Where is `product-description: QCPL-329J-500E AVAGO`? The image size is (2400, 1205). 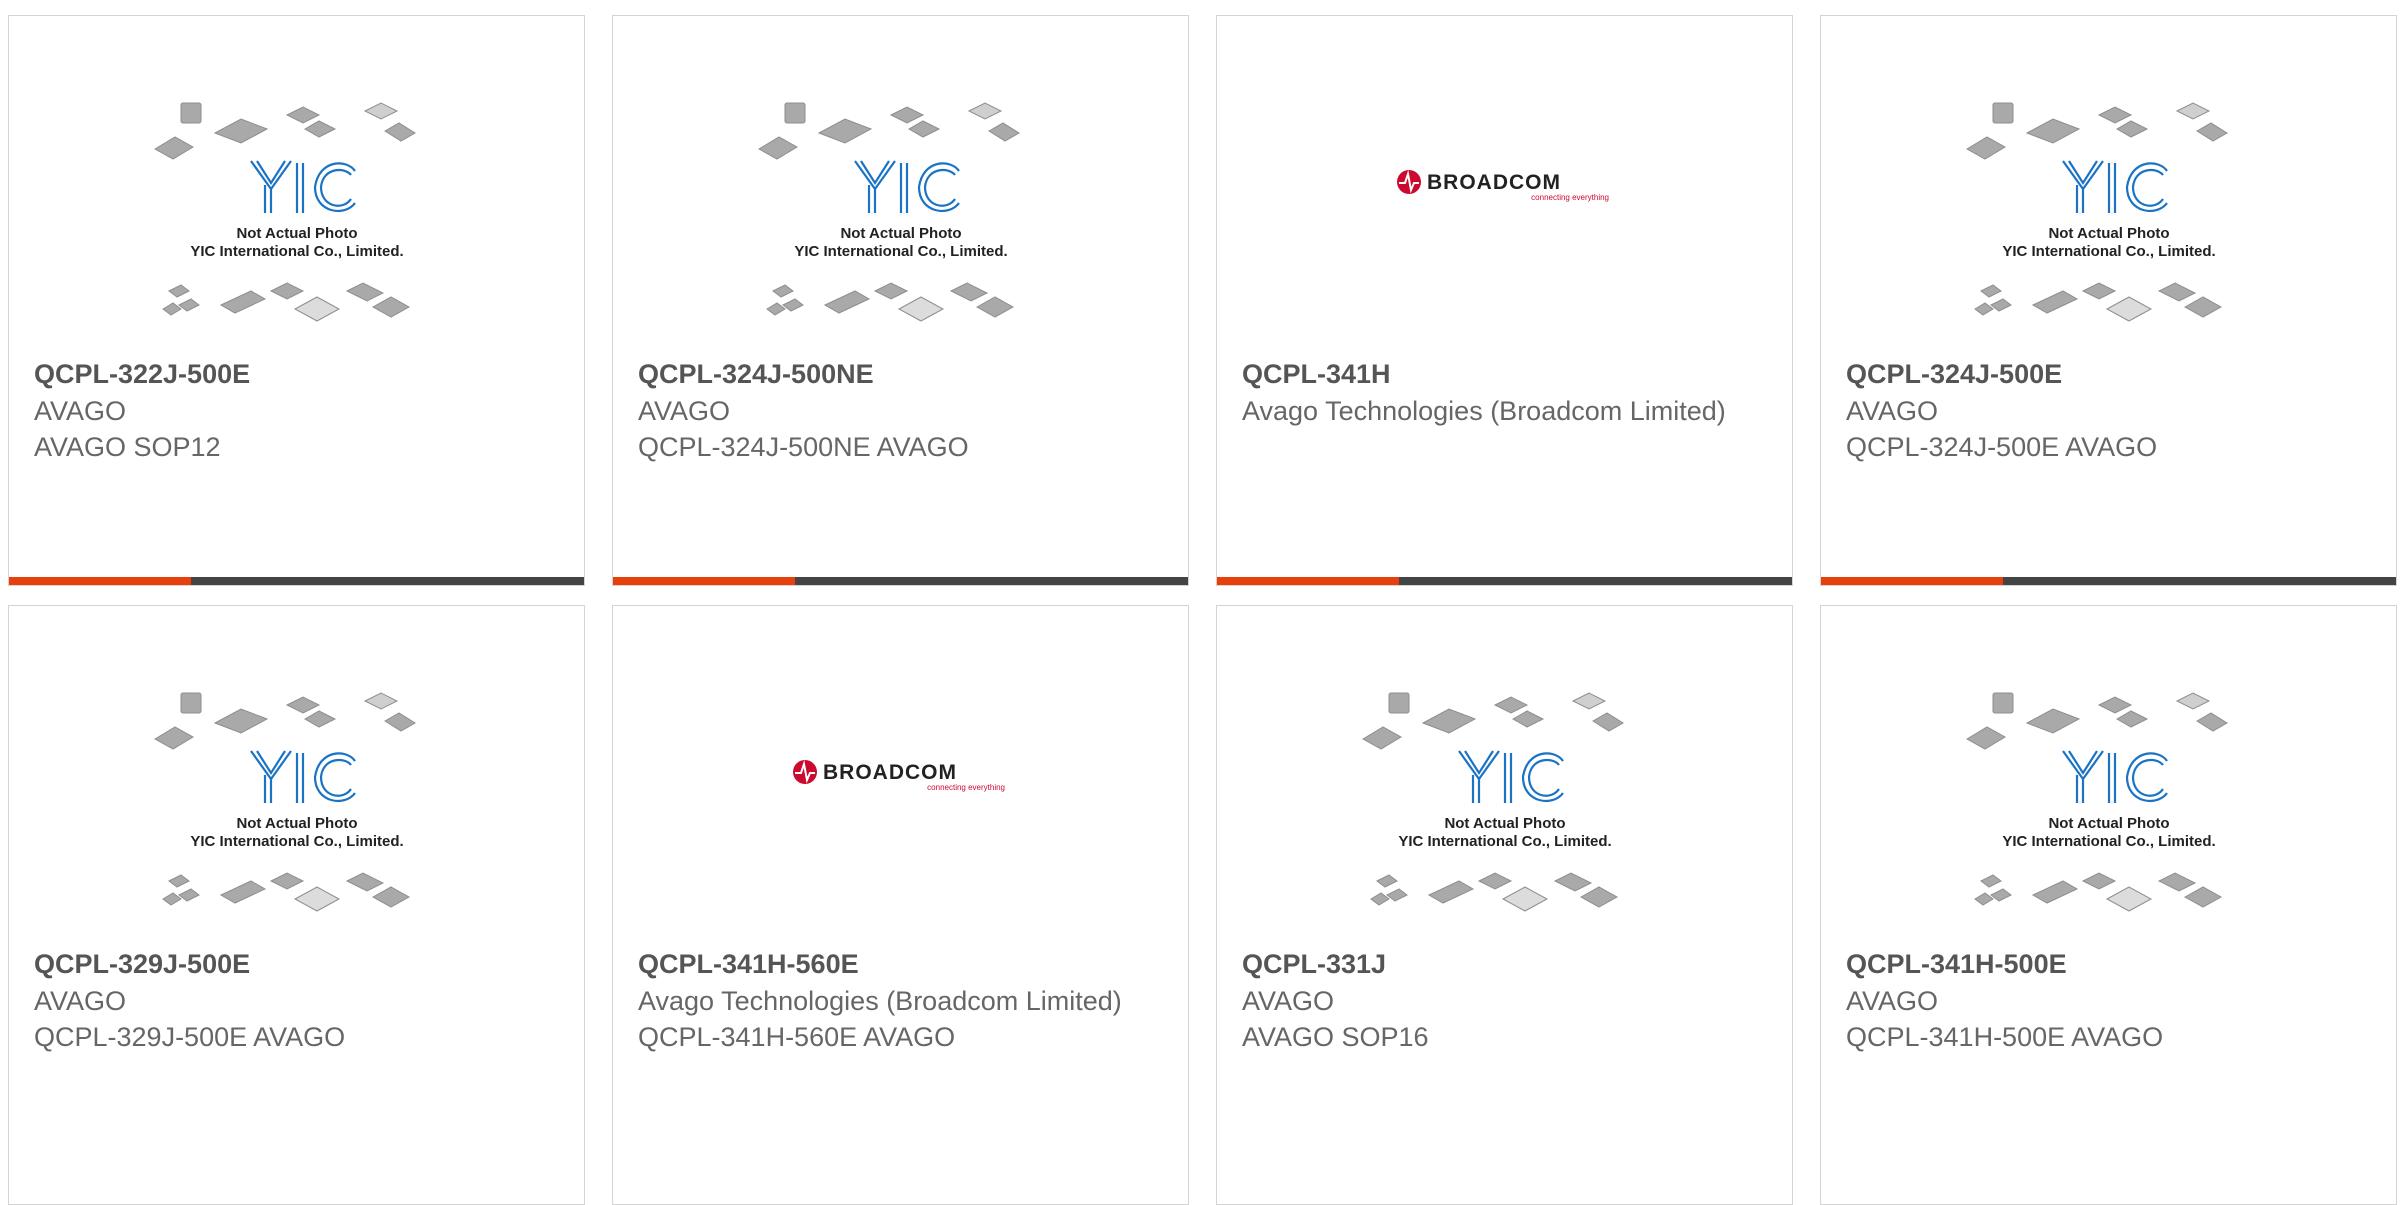
product-description: QCPL-329J-500E AVAGO is located at coordinates (190, 1037).